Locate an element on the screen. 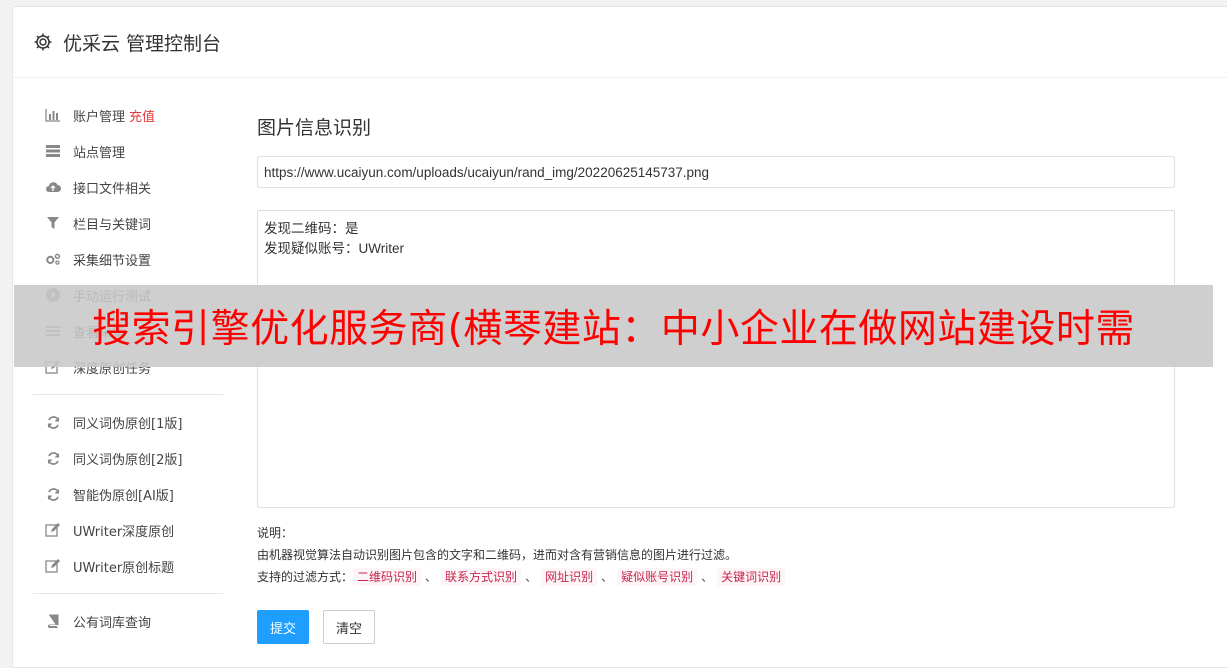  sidebar-item-group2-4: UWriter原创标题 is located at coordinates (128, 566).